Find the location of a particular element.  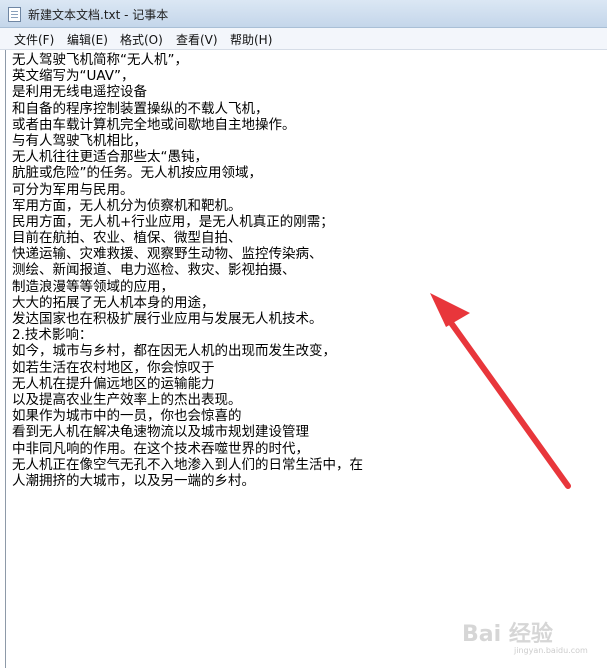

text-line: 或者由车载计算机完全地或间歇地自主地操作。 is located at coordinates (154, 124).